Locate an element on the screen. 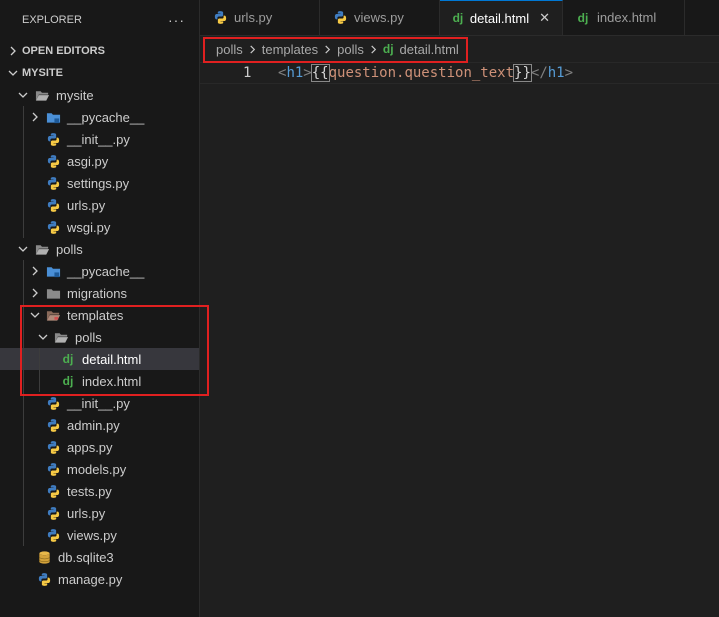 The height and width of the screenshot is (617, 719). templates-folder-icon is located at coordinates (53, 315).